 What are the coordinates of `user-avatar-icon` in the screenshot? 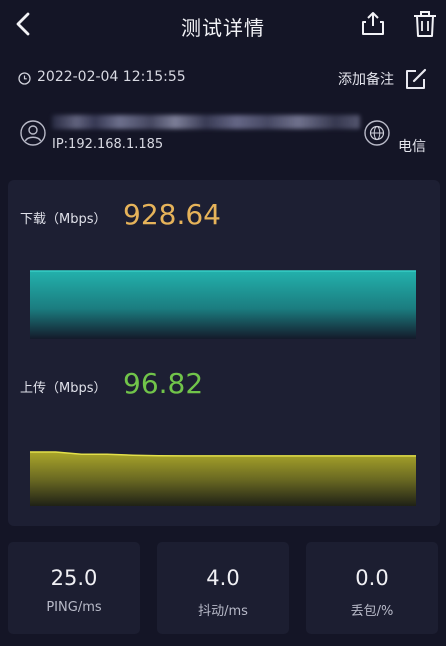 It's located at (33, 133).